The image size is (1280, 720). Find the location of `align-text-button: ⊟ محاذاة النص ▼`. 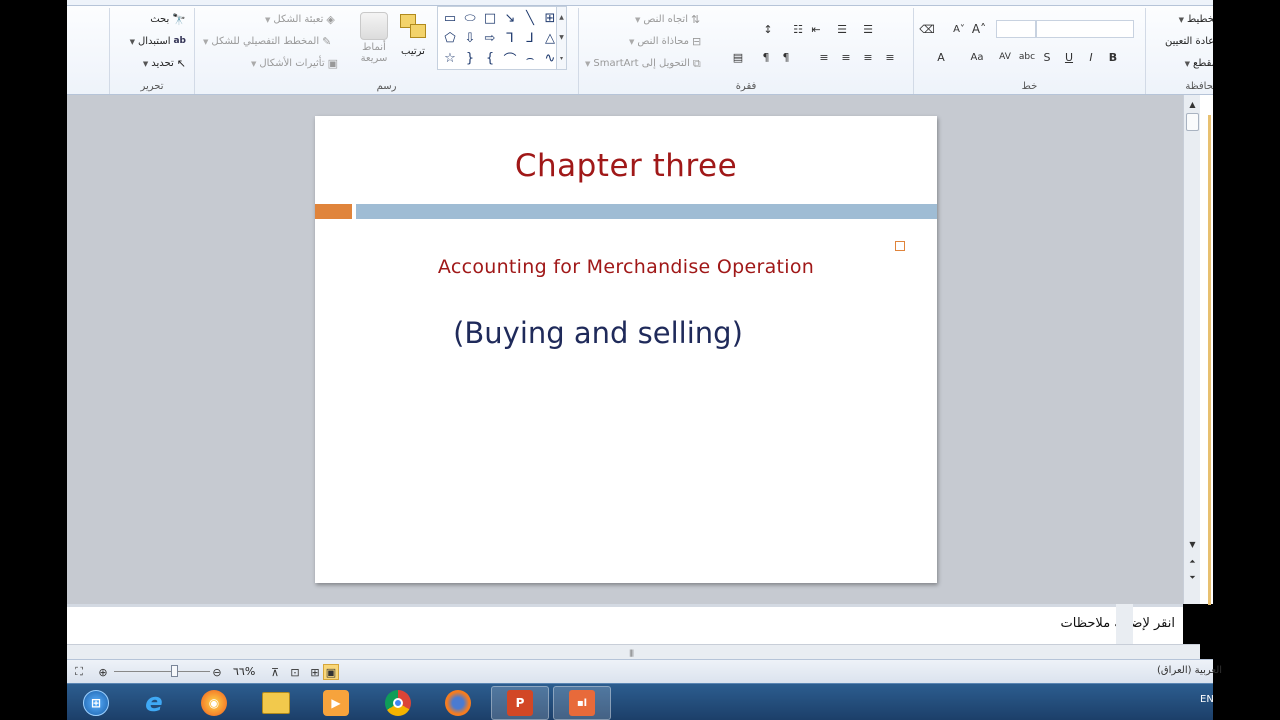

align-text-button: ⊟ محاذاة النص ▼ is located at coordinates (665, 41).